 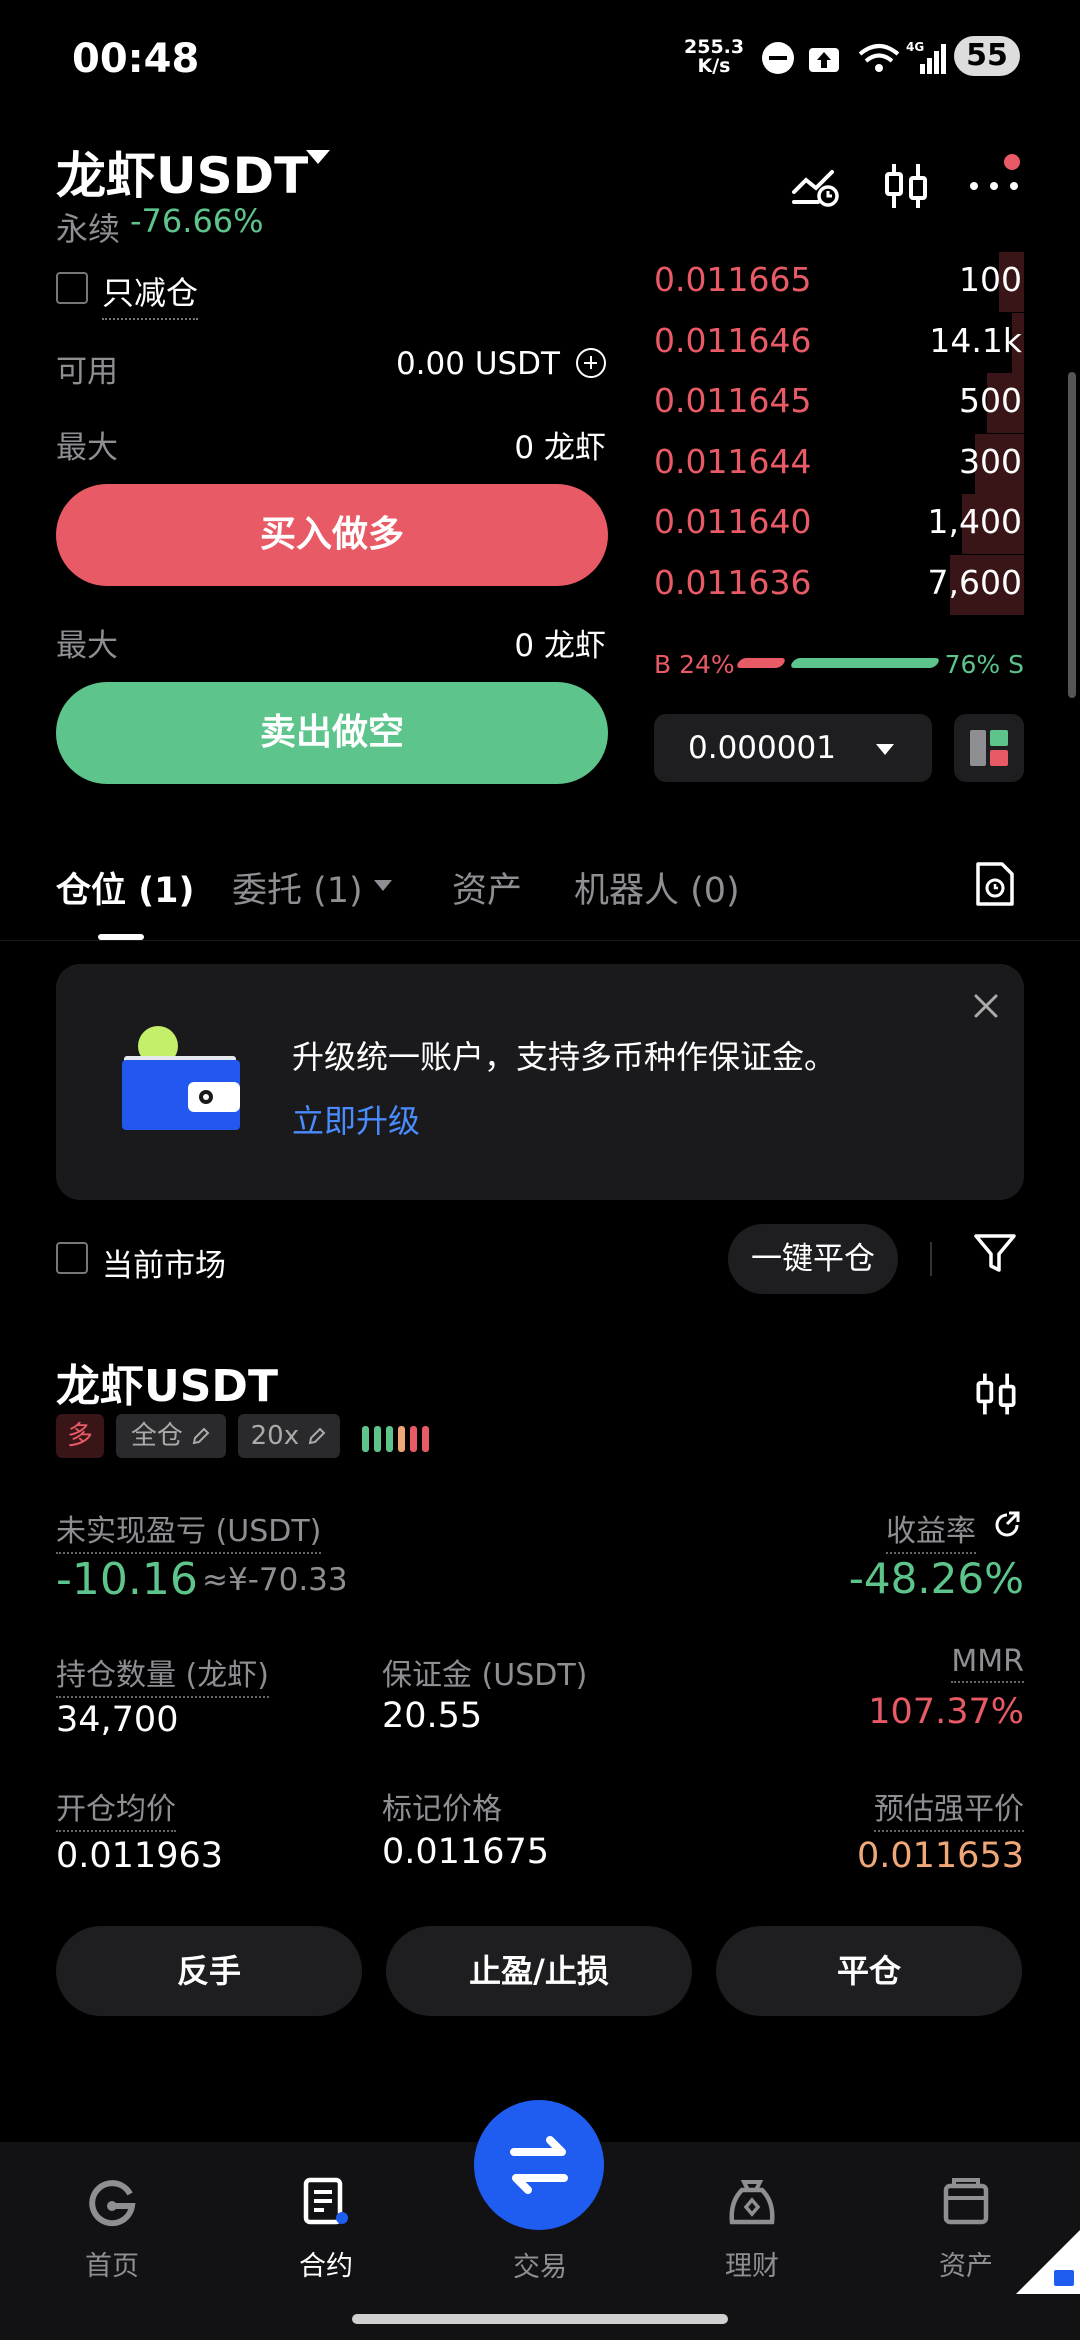 I want to click on swap-icon, so click(x=539, y=2165).